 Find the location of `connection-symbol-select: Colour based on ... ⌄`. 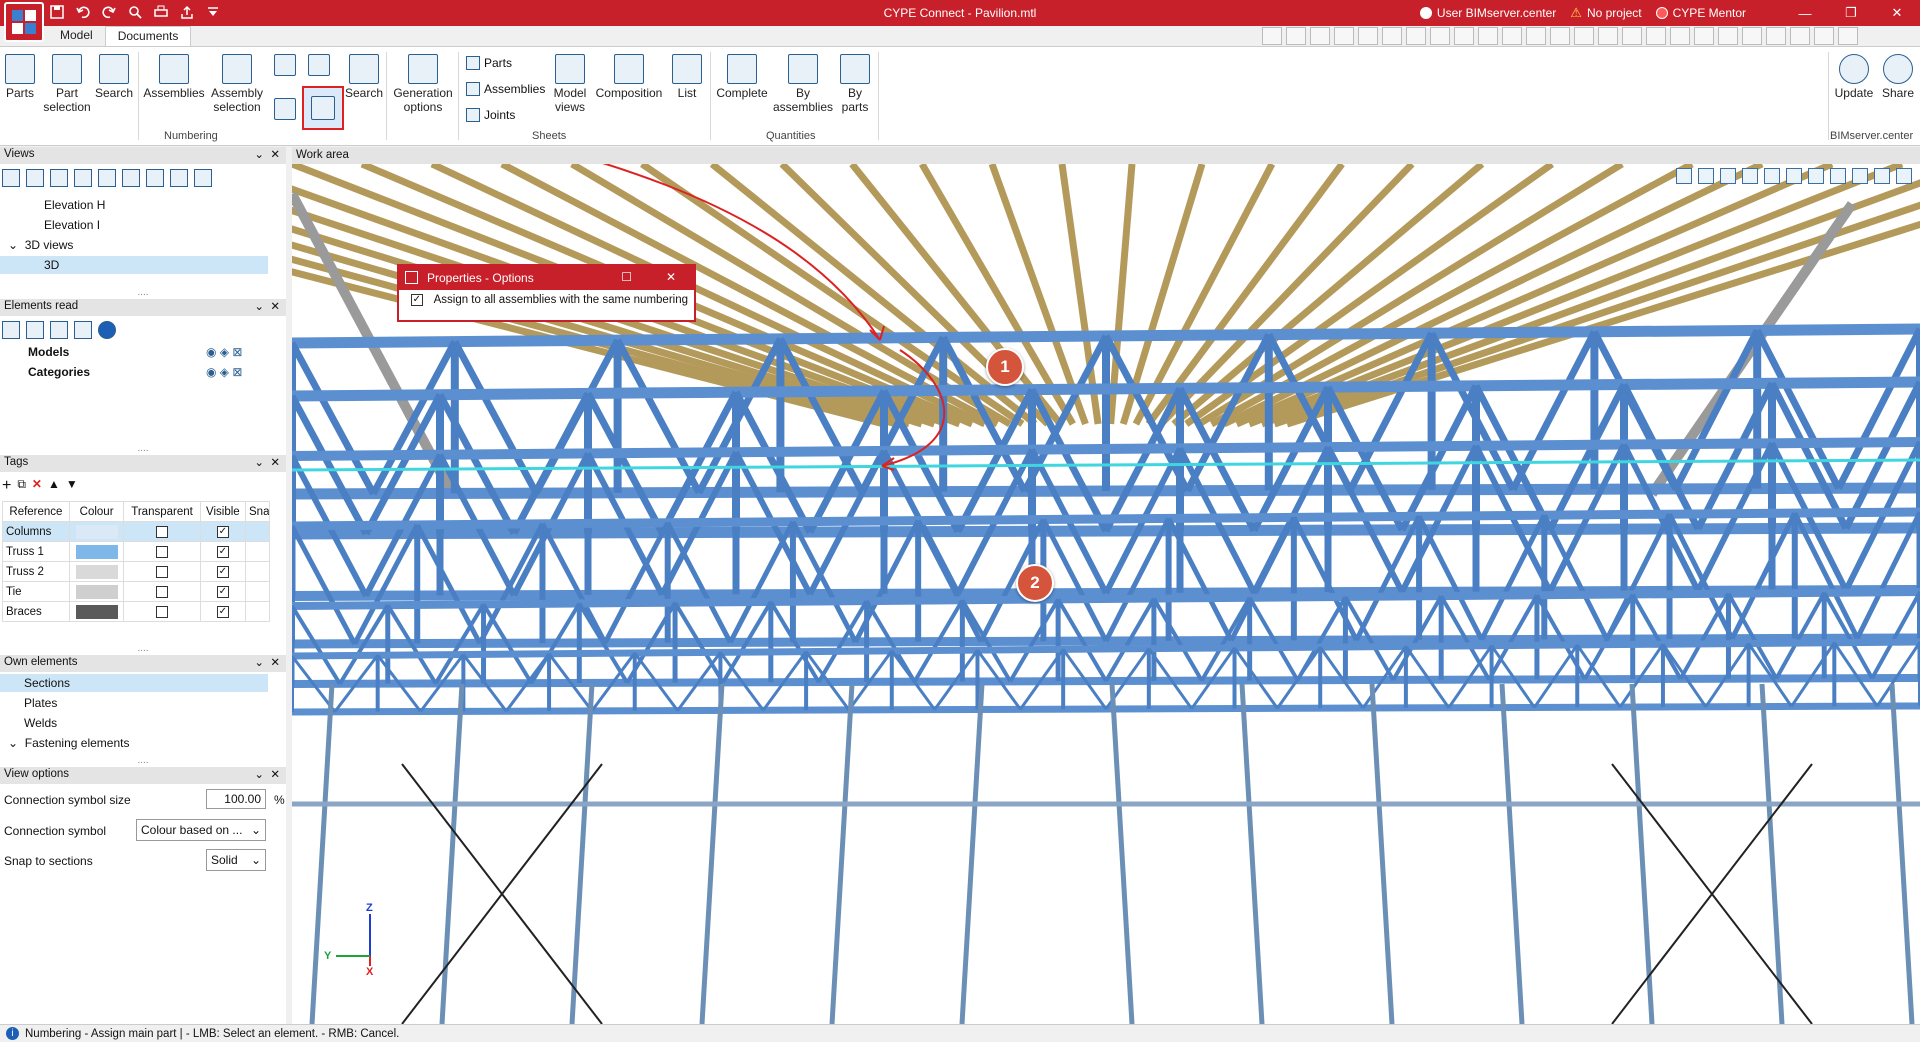

connection-symbol-select: Colour based on ... ⌄ is located at coordinates (201, 830).